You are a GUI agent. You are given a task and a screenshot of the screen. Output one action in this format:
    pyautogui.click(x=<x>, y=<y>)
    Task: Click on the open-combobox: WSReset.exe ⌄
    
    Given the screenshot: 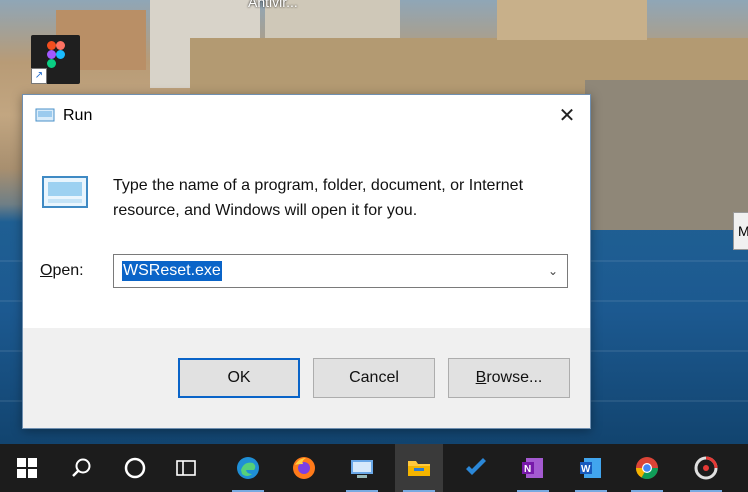 What is the action you would take?
    pyautogui.click(x=340, y=271)
    